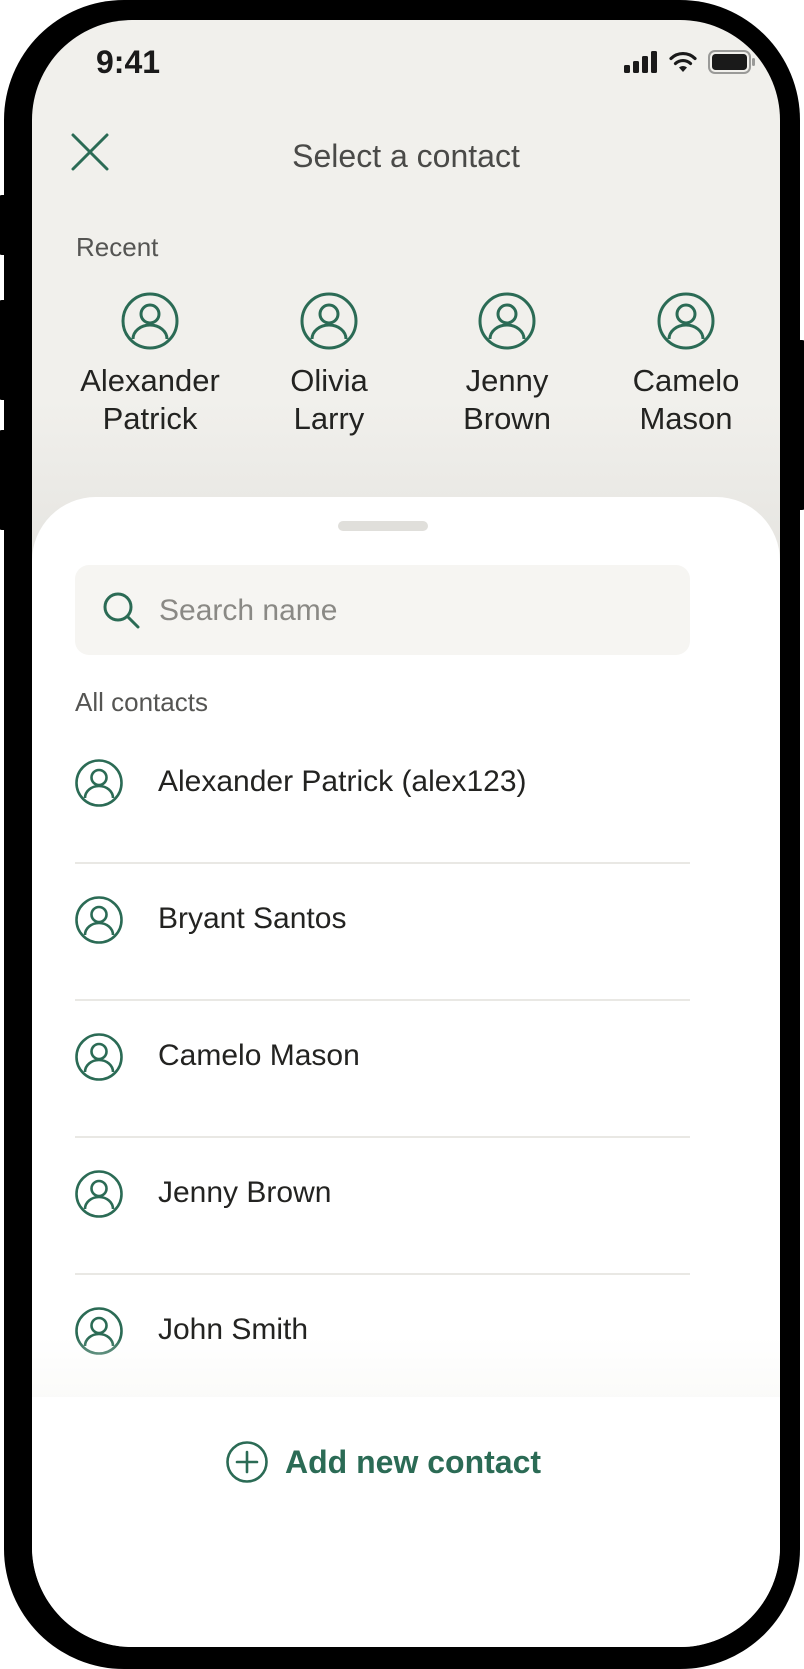 This screenshot has width=804, height=1669. I want to click on recent-contact-item: Alexander Patrick, so click(150, 365).